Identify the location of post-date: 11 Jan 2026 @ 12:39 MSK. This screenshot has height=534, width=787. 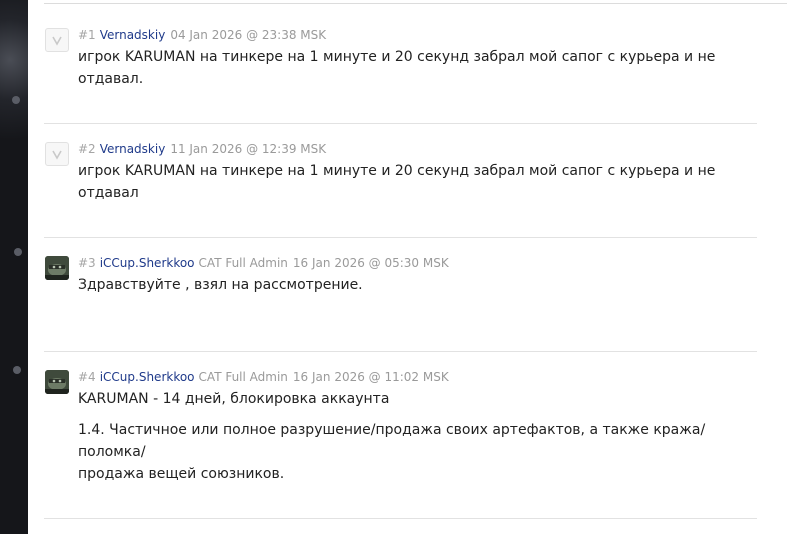
(248, 149).